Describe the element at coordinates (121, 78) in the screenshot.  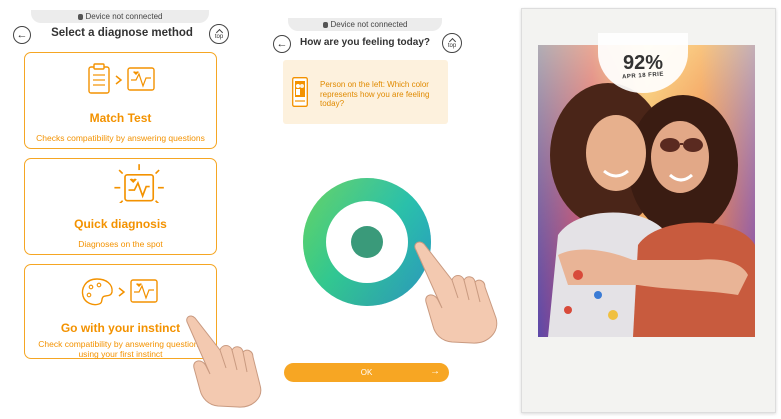
I see `match-test-icon` at that location.